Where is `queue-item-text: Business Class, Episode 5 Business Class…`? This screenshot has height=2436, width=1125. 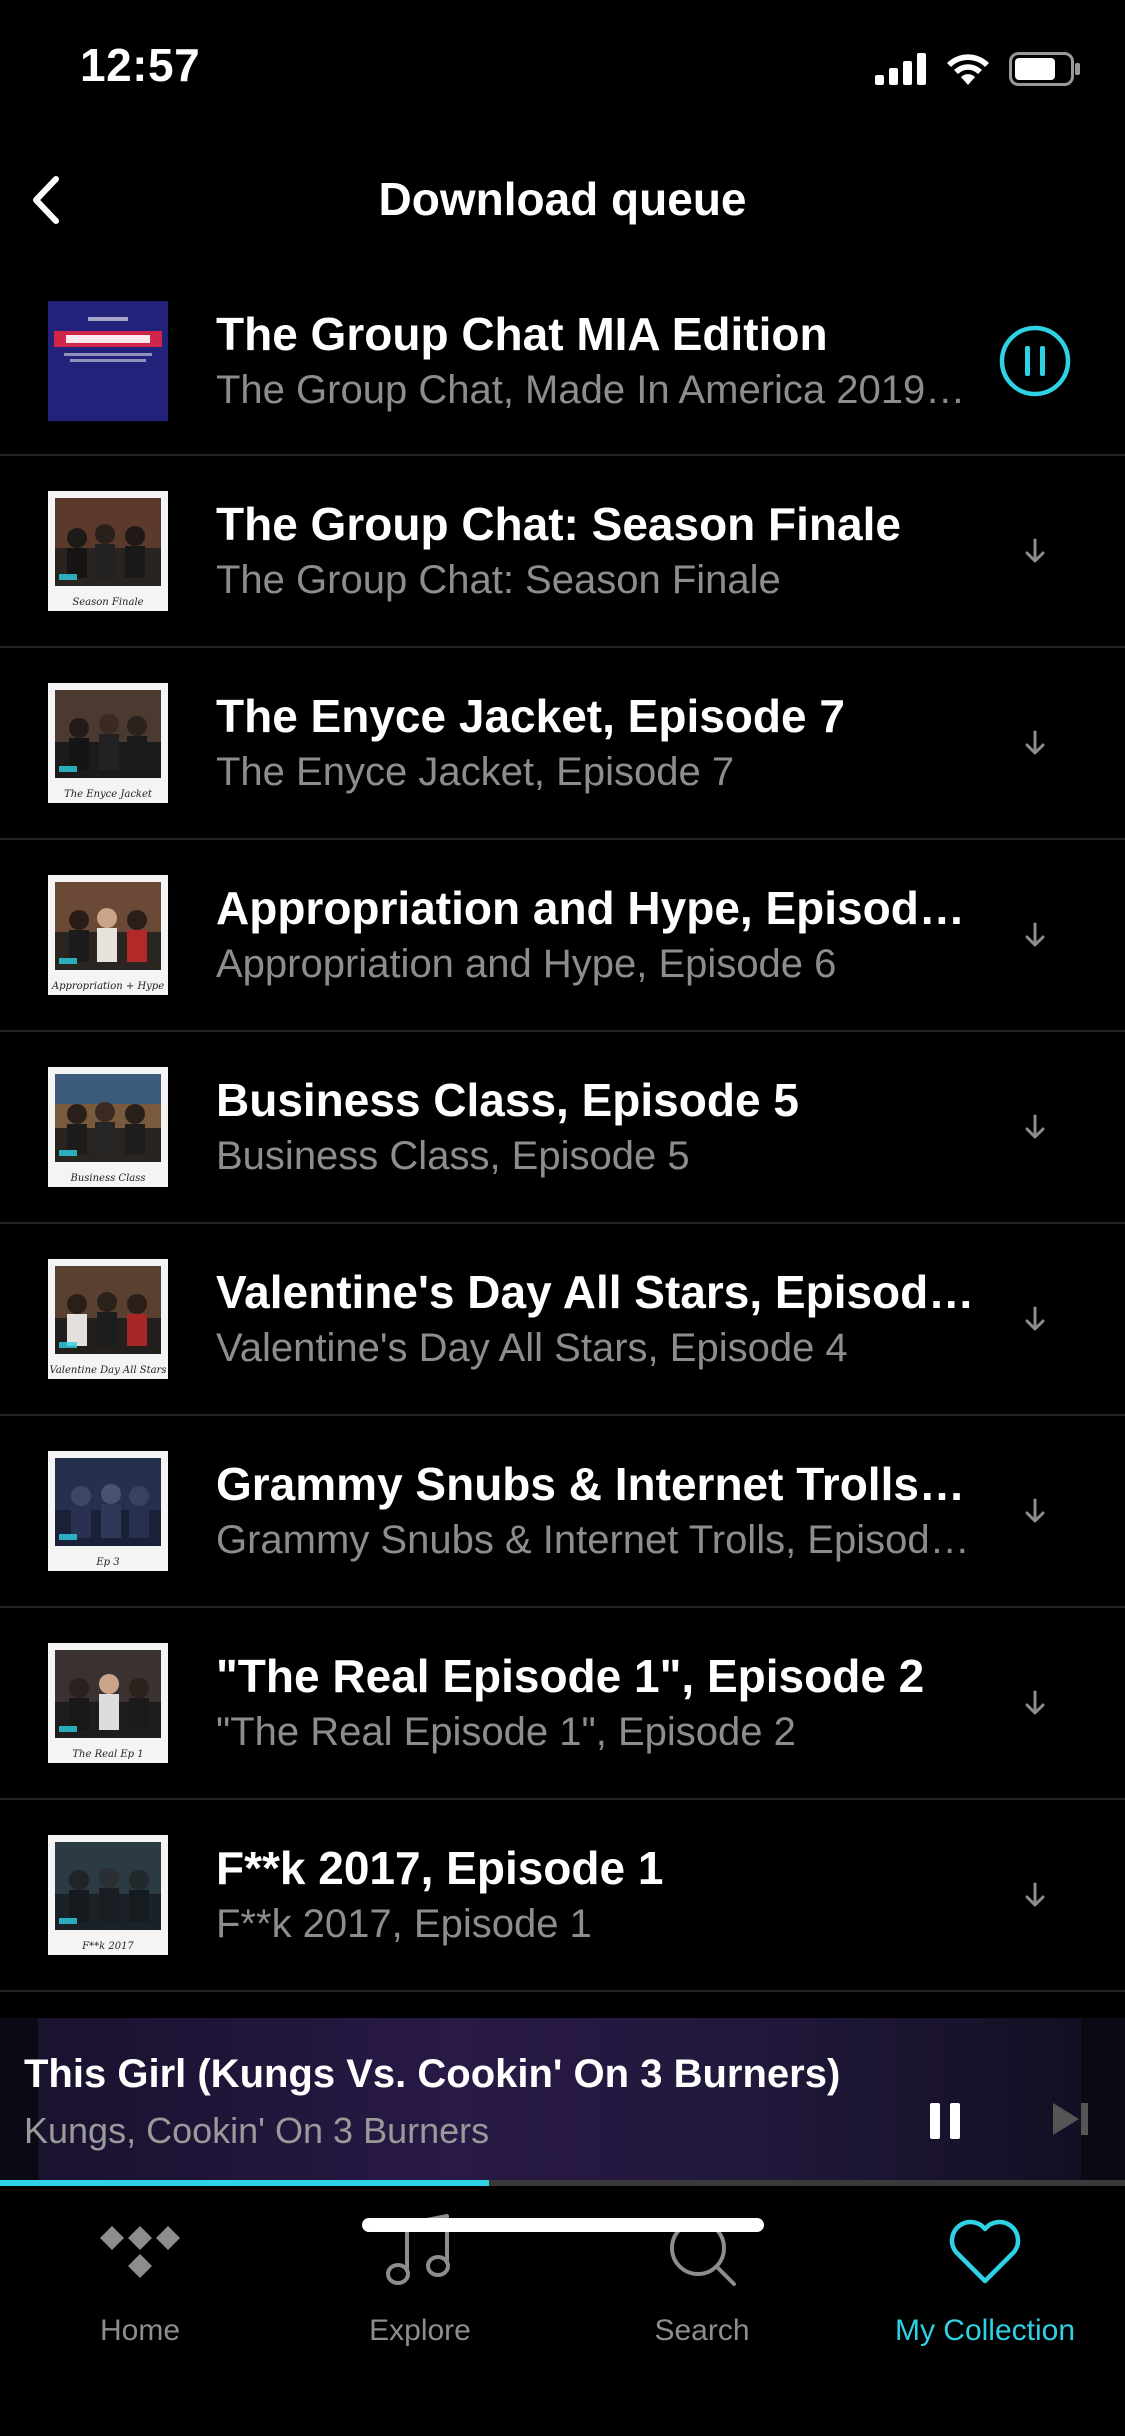 queue-item-text: Business Class, Episode 5 Business Class… is located at coordinates (595, 1127).